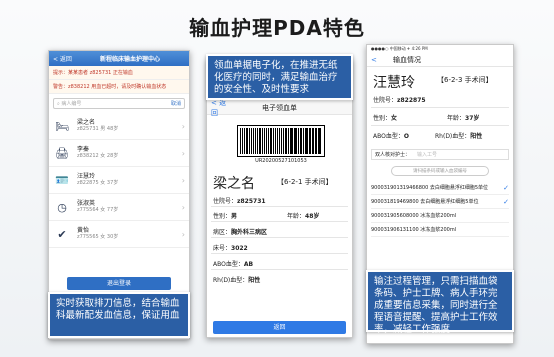 This screenshot has width=554, height=357. Describe the element at coordinates (440, 202) in the screenshot. I see `list-item: 900031819469800 去白细胞悬浮红细胞5单位 ✓` at that location.